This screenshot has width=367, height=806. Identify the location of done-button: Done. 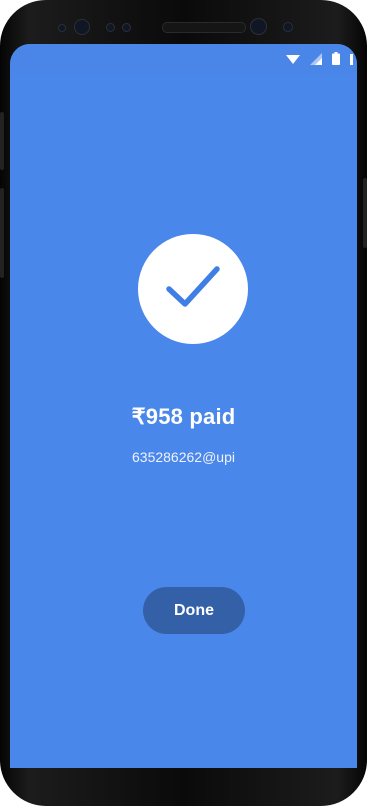
(194, 610).